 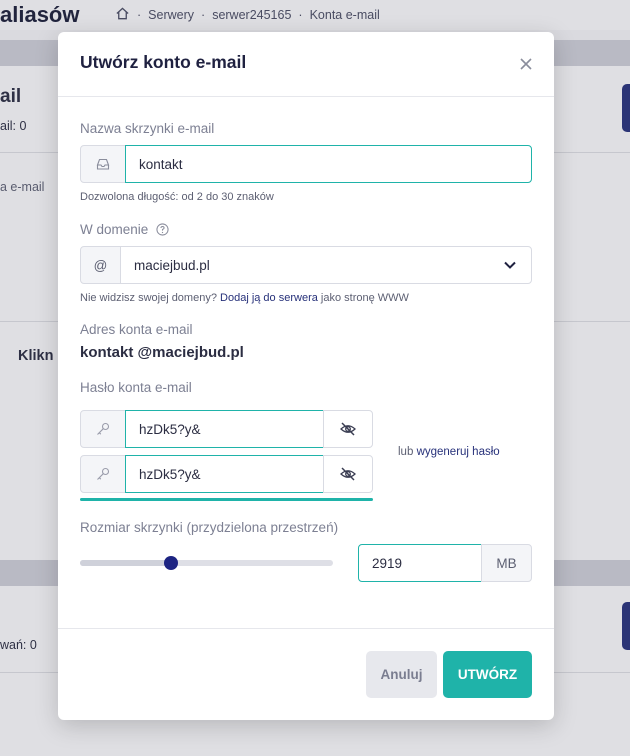 I want to click on domain-hint-suffix: jako stronę WWW, so click(x=364, y=298).